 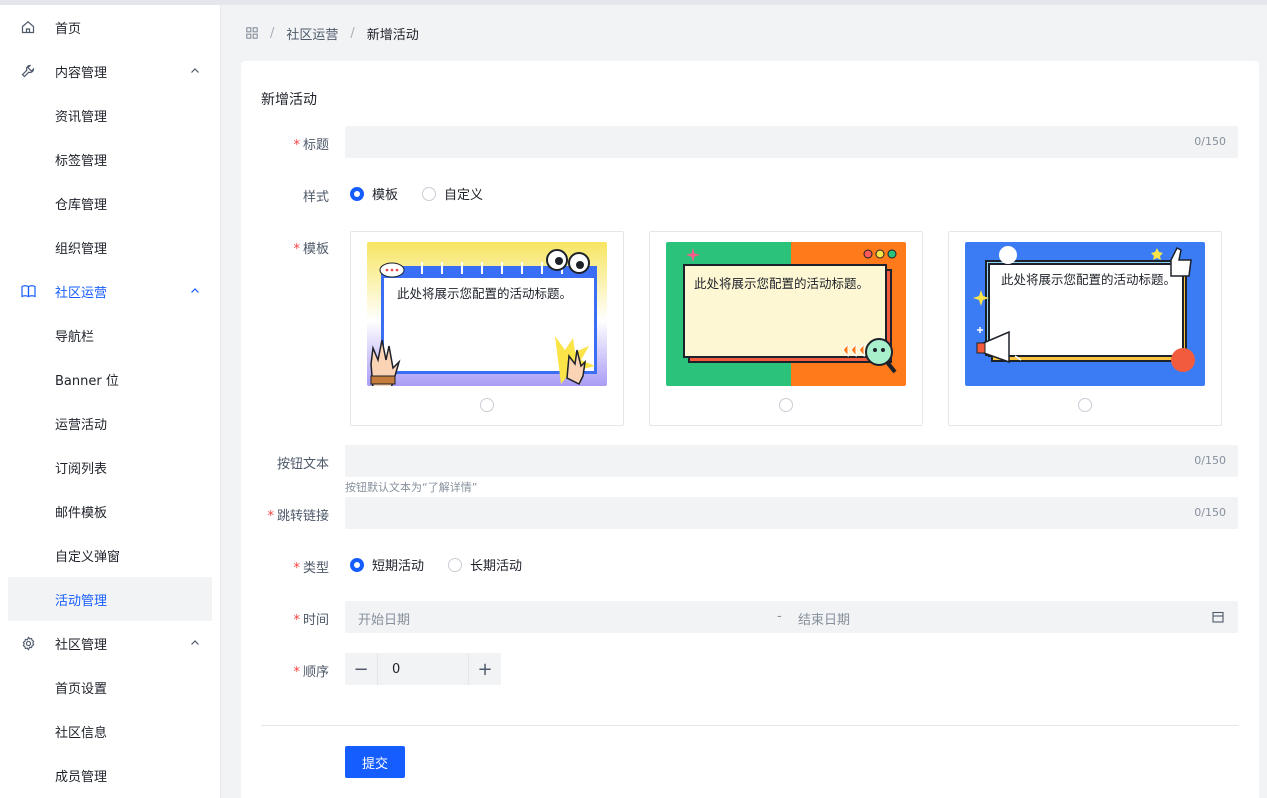 I want to click on magnifier-face-icon, so click(x=869, y=356).